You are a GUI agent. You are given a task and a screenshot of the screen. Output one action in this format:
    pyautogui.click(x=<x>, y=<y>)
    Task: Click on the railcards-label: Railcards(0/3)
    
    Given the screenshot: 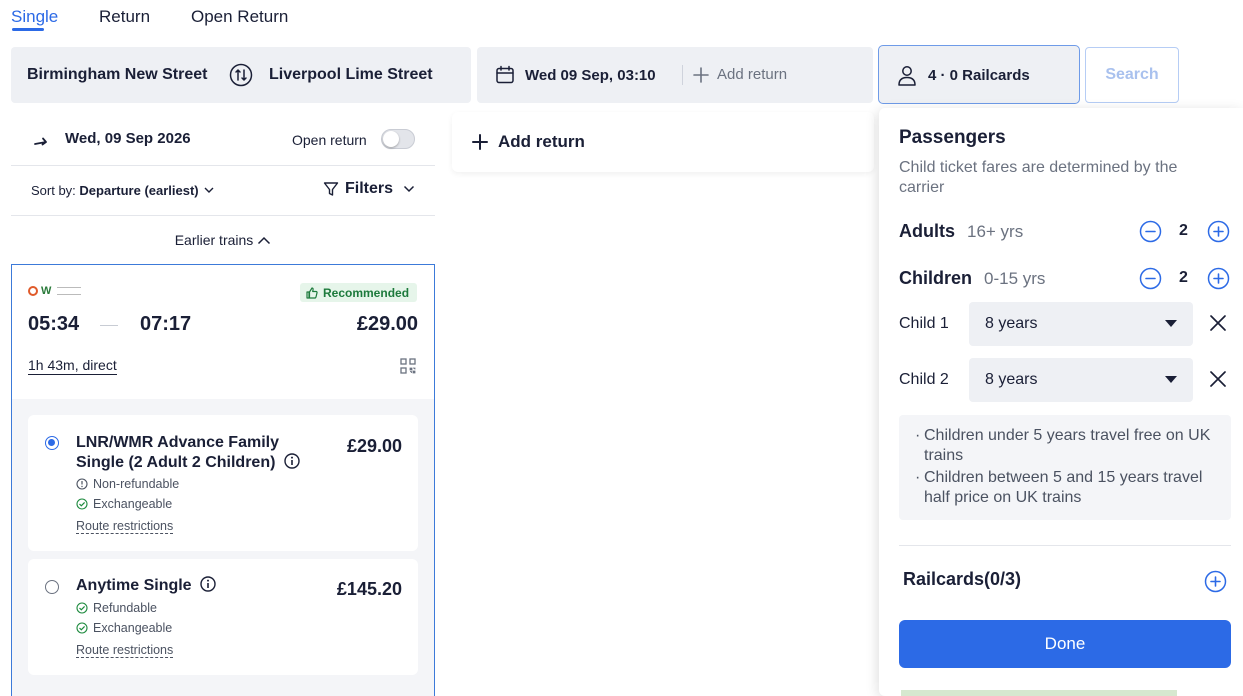 What is the action you would take?
    pyautogui.click(x=962, y=579)
    